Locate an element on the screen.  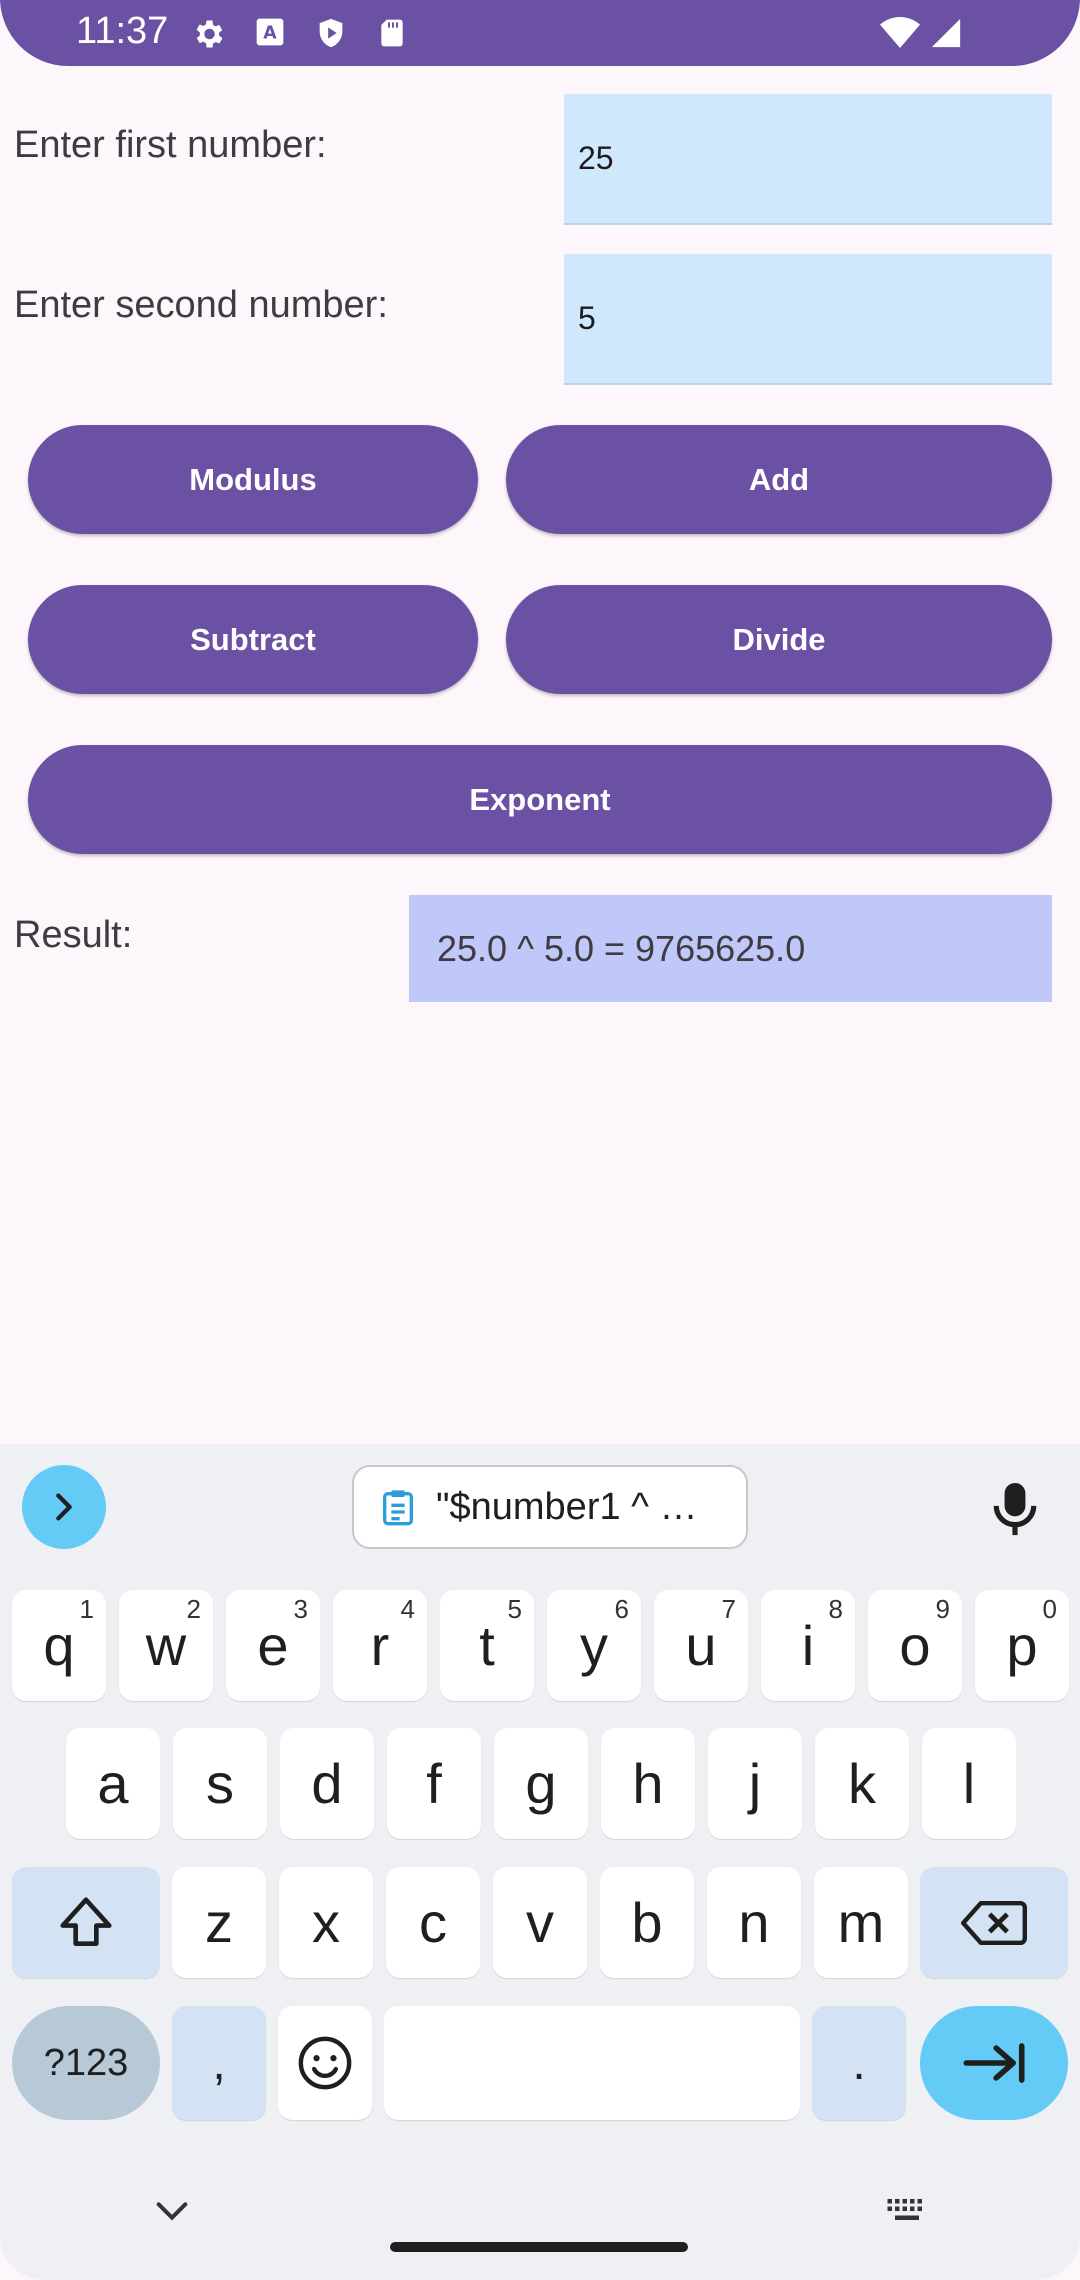
key-y: y6 is located at coordinates (594, 1645).